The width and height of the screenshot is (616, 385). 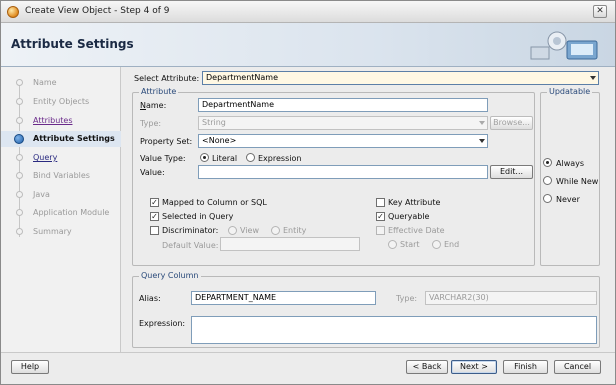 I want to click on updatable-while-new-label: While New, so click(x=577, y=181).